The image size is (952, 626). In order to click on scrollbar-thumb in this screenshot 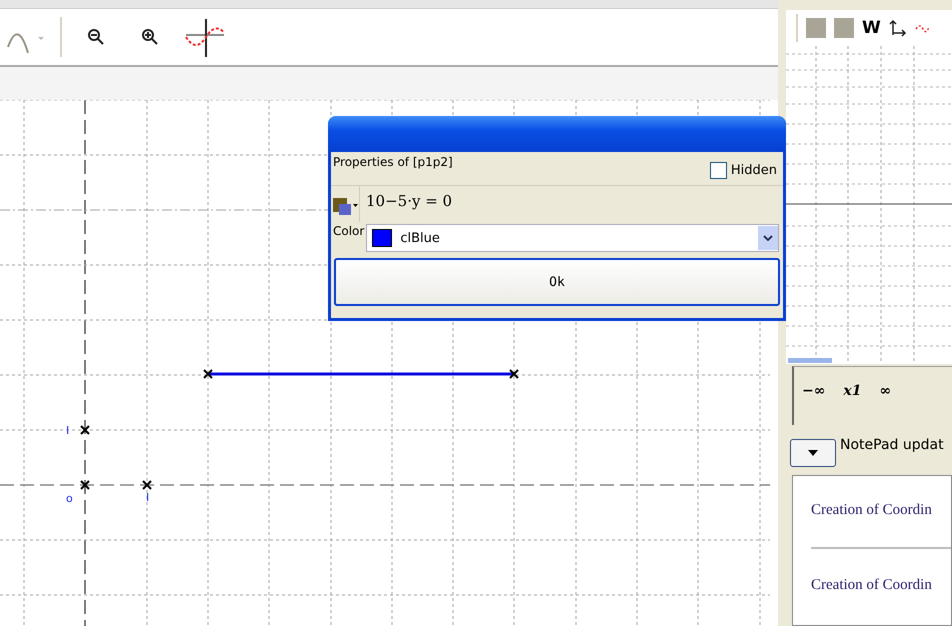, I will do `click(810, 360)`.